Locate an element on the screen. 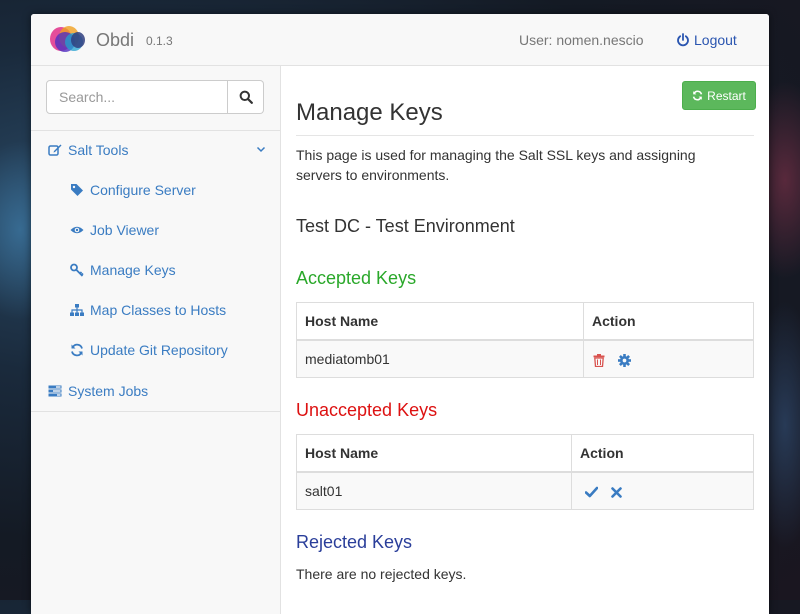  table-row: mediatomb01 is located at coordinates (525, 358).